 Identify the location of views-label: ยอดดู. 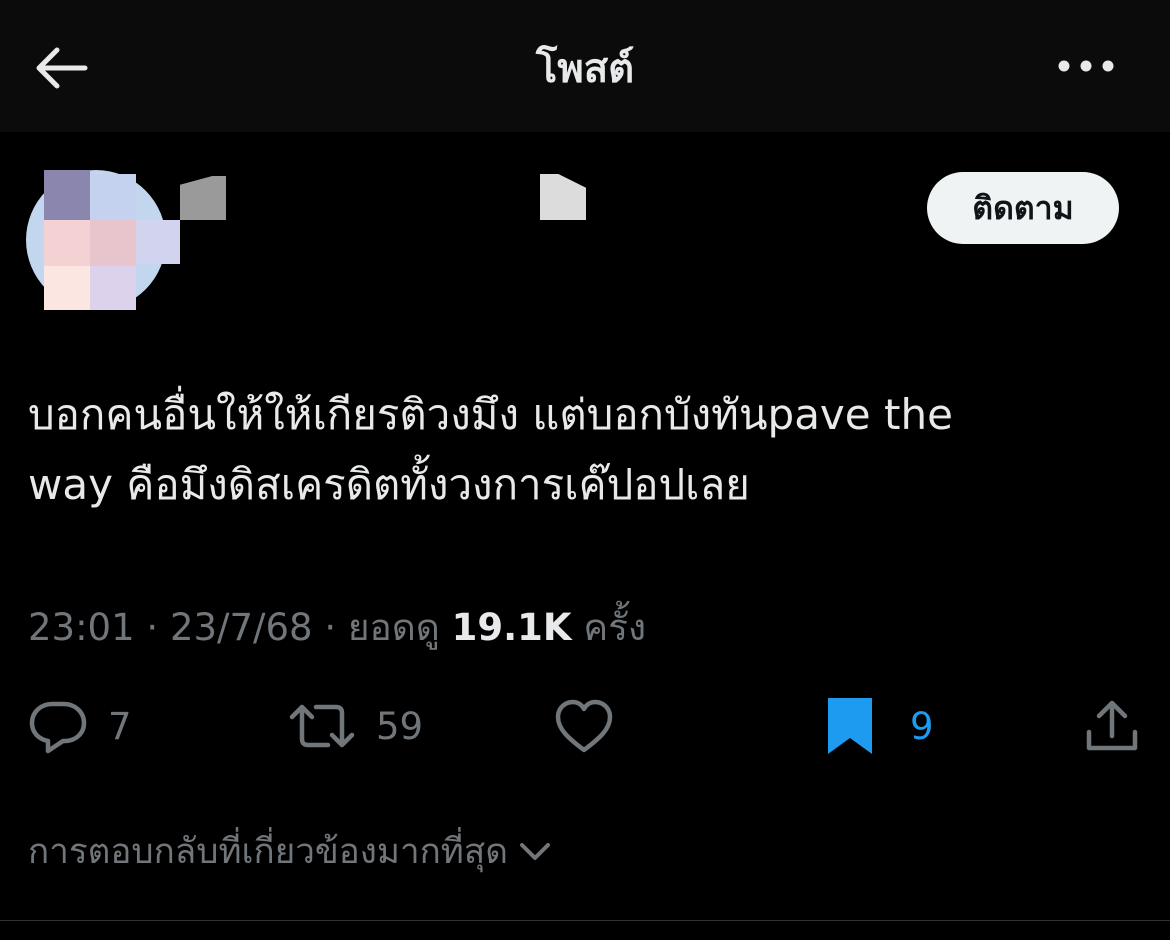
(393, 627).